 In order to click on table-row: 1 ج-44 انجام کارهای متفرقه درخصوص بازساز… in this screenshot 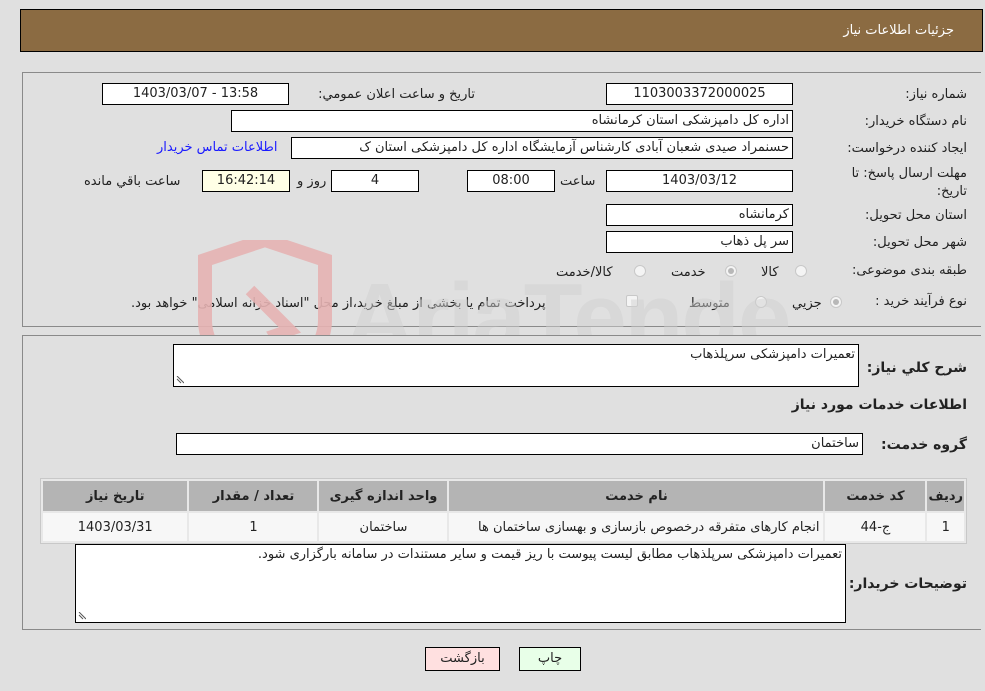, I will do `click(503, 527)`.